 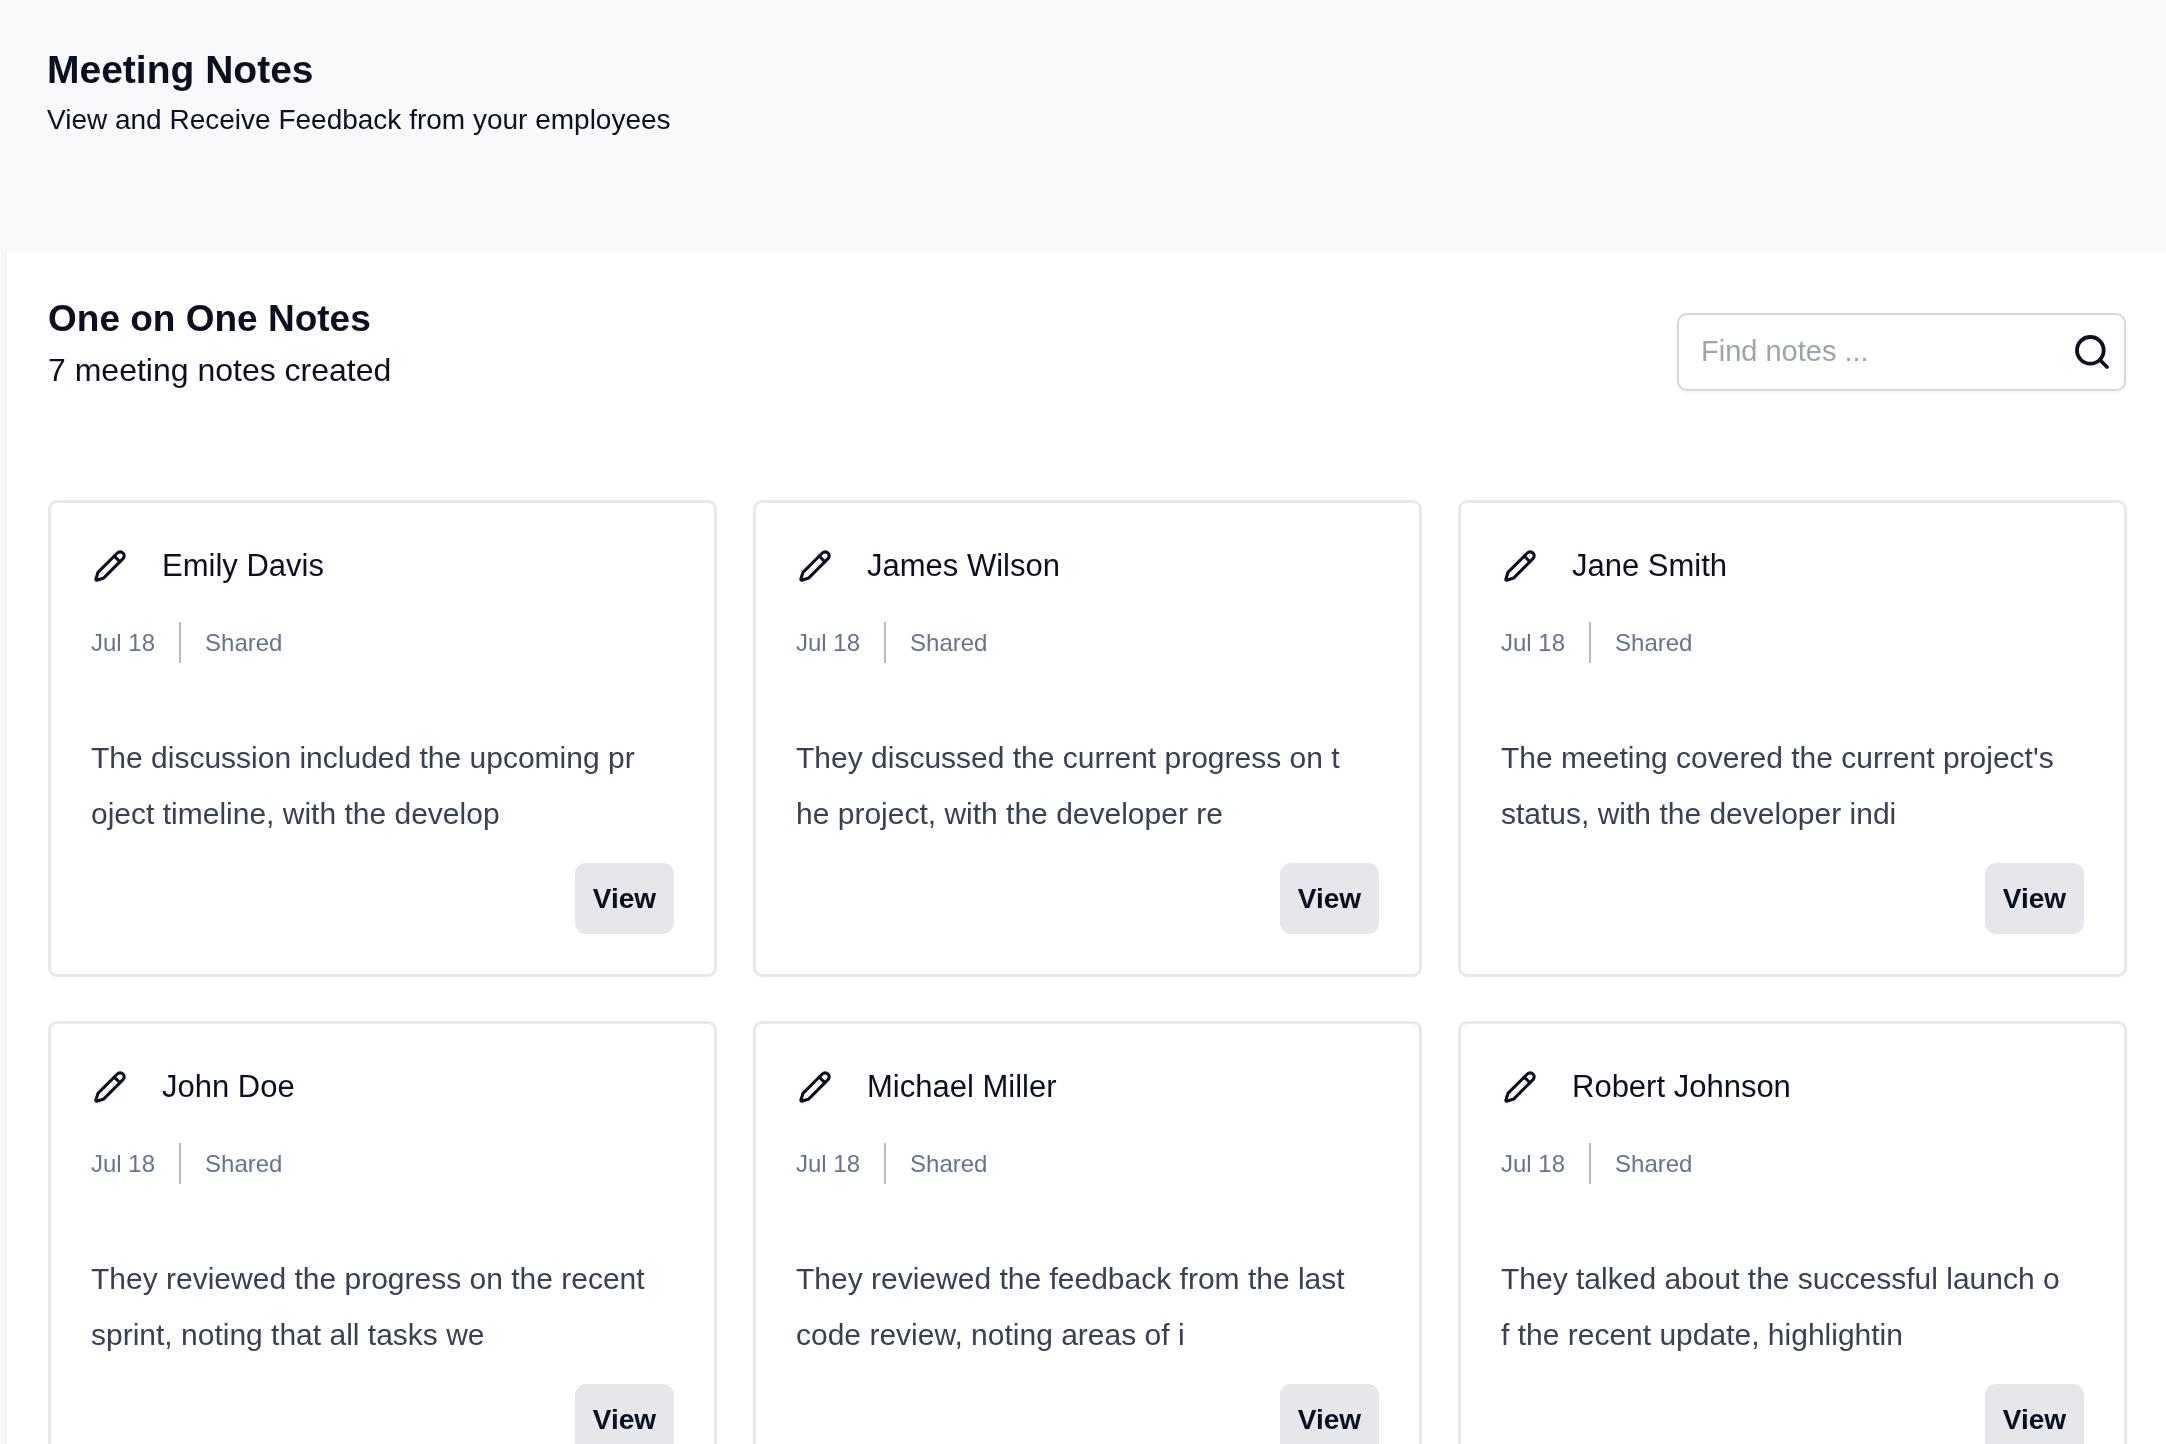 What do you see at coordinates (243, 566) in the screenshot?
I see `author-name: Emily Davis` at bounding box center [243, 566].